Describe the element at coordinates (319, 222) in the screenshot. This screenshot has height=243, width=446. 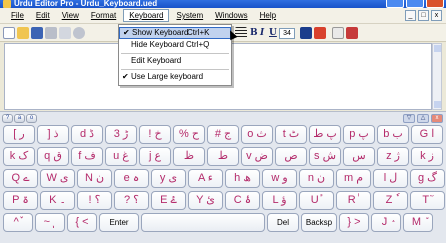
I see `backspace-key: Backsp` at that location.